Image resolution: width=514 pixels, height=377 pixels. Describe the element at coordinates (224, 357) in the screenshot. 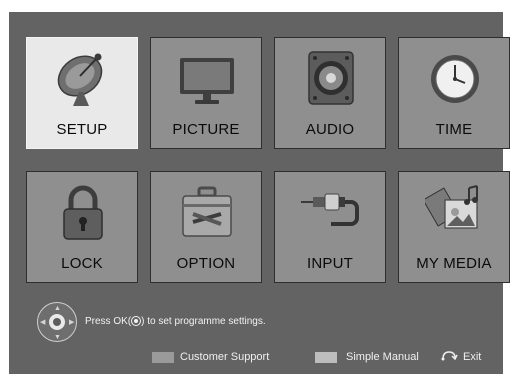

I see `customer-support-label: Customer Support` at that location.